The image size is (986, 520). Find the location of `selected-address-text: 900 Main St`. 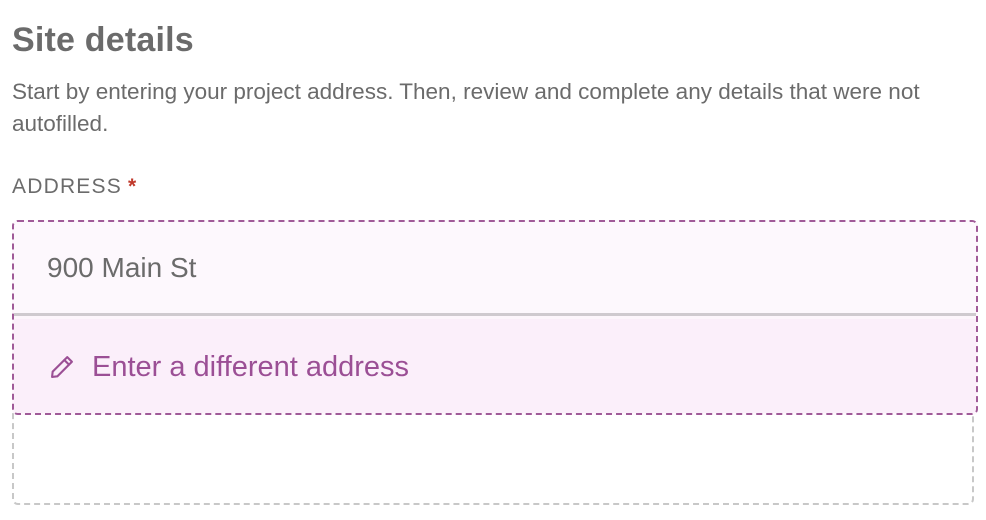

selected-address-text: 900 Main St is located at coordinates (122, 267).